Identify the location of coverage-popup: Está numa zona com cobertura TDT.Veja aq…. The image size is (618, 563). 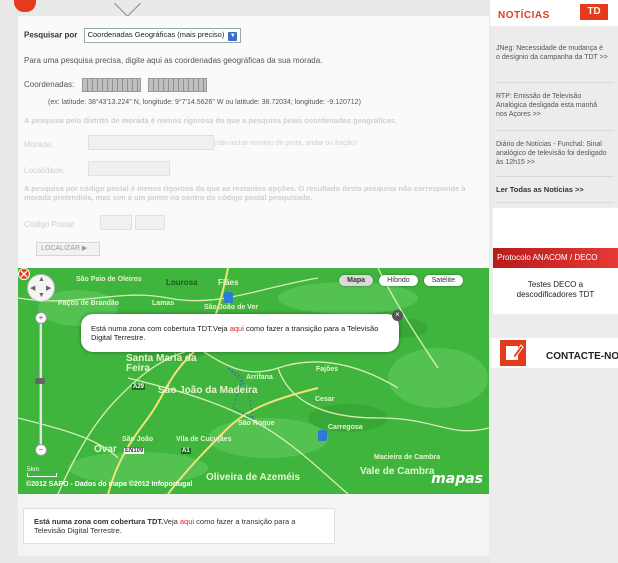
(242, 331).